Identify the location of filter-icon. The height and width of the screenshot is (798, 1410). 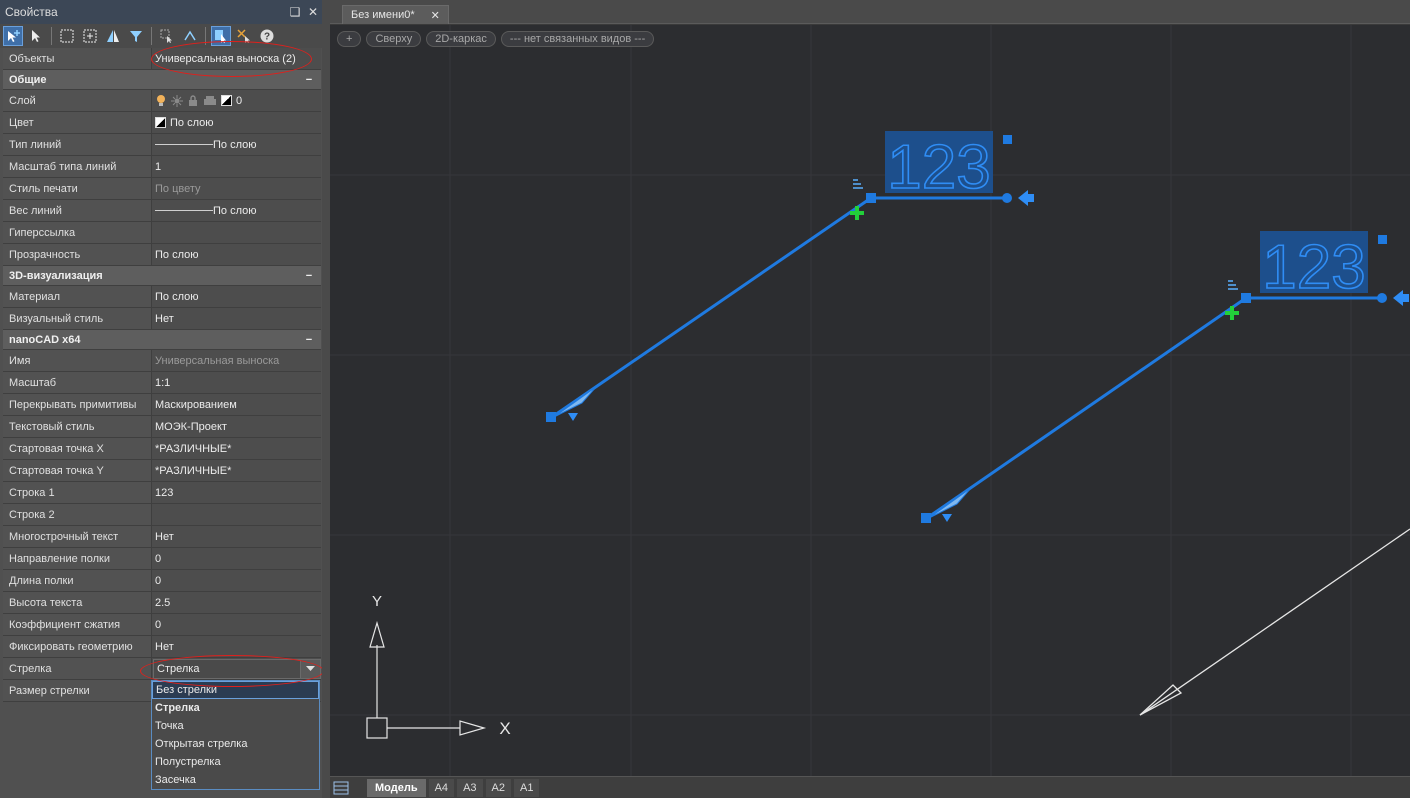
(136, 36).